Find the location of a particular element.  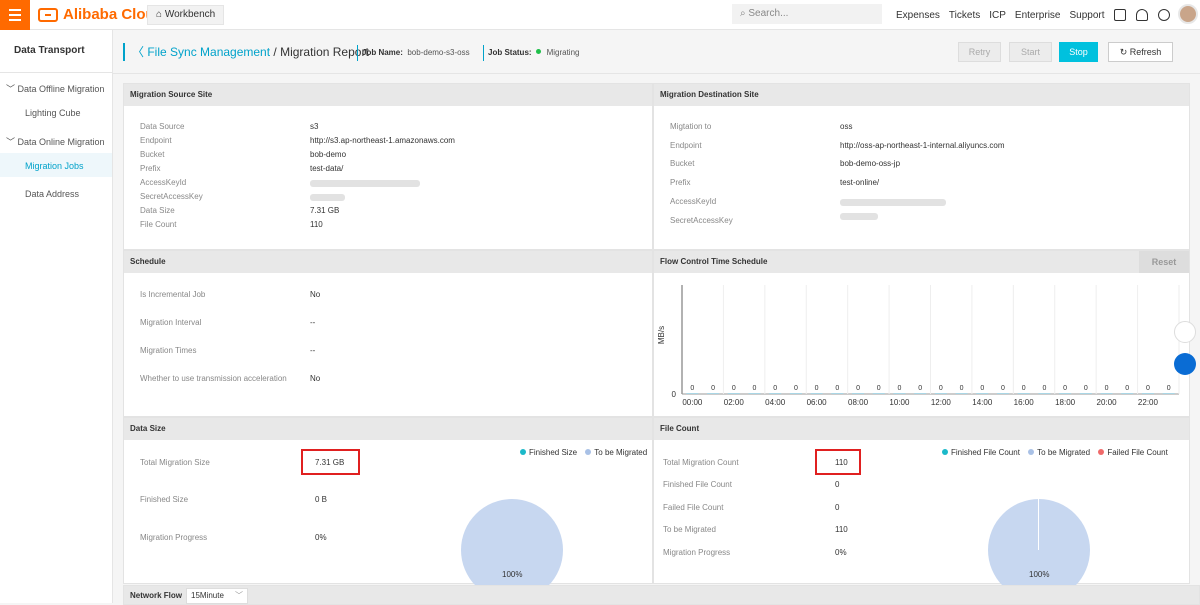

page-title: / Migration Report is located at coordinates (319, 52).